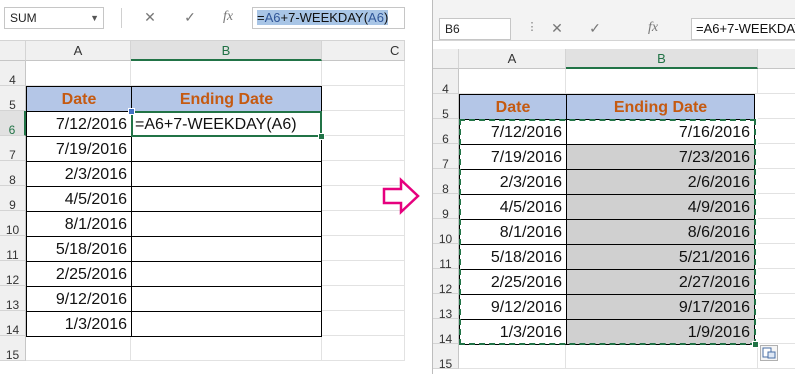  Describe the element at coordinates (660, 132) in the screenshot. I see `ending-date-cell: 7/16/2016` at that location.